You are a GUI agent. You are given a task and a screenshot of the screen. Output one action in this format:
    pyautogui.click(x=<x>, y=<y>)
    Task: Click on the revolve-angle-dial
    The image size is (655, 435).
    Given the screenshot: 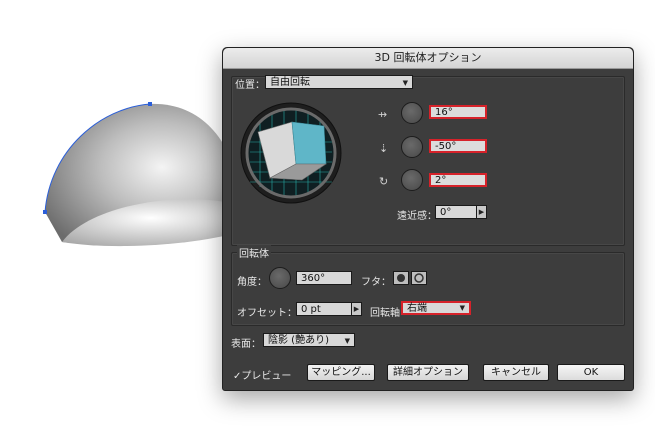 What is the action you would take?
    pyautogui.click(x=280, y=278)
    